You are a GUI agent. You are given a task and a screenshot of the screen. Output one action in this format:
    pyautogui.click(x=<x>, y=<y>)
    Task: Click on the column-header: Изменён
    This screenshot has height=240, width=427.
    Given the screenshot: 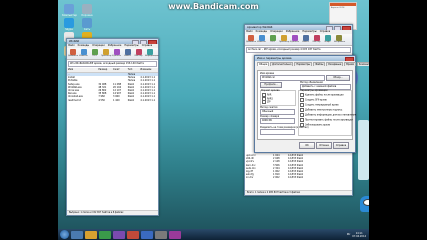 What is the action you would take?
    pyautogui.click(x=148, y=70)
    